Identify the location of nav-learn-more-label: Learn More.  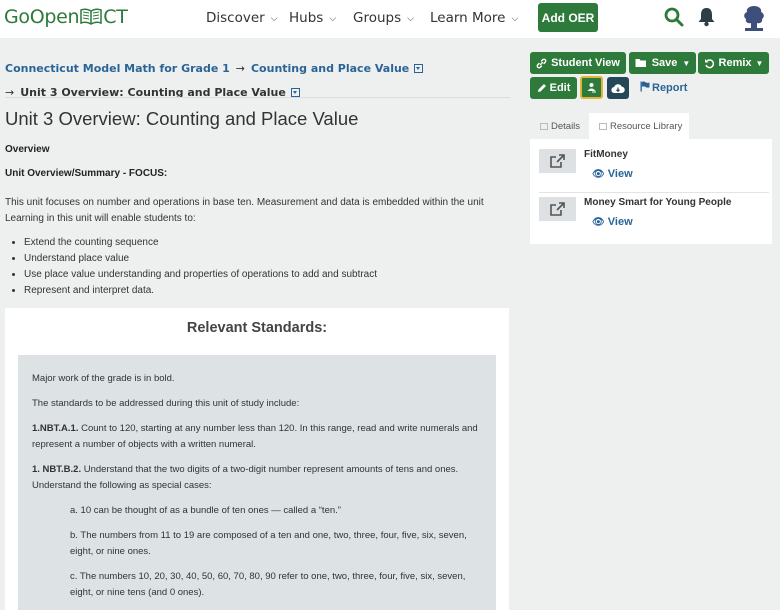
(468, 18).